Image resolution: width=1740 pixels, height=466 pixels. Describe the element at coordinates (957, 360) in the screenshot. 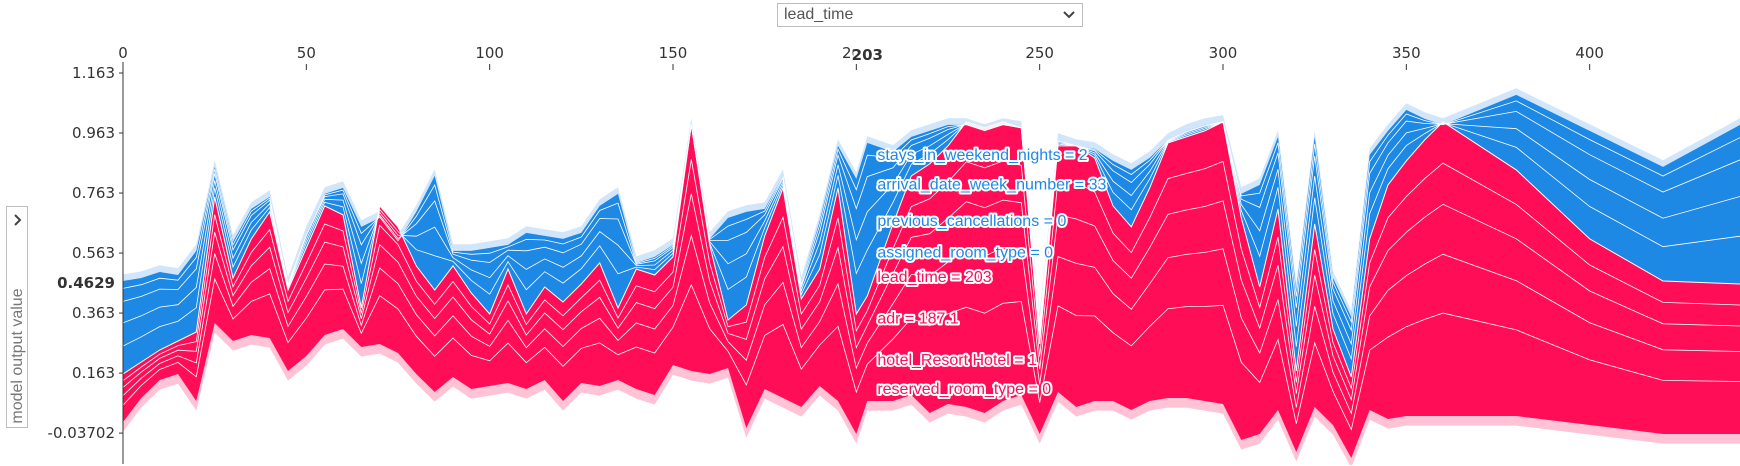

I see `feature-label: hotel_Resort Hotel = 1` at that location.